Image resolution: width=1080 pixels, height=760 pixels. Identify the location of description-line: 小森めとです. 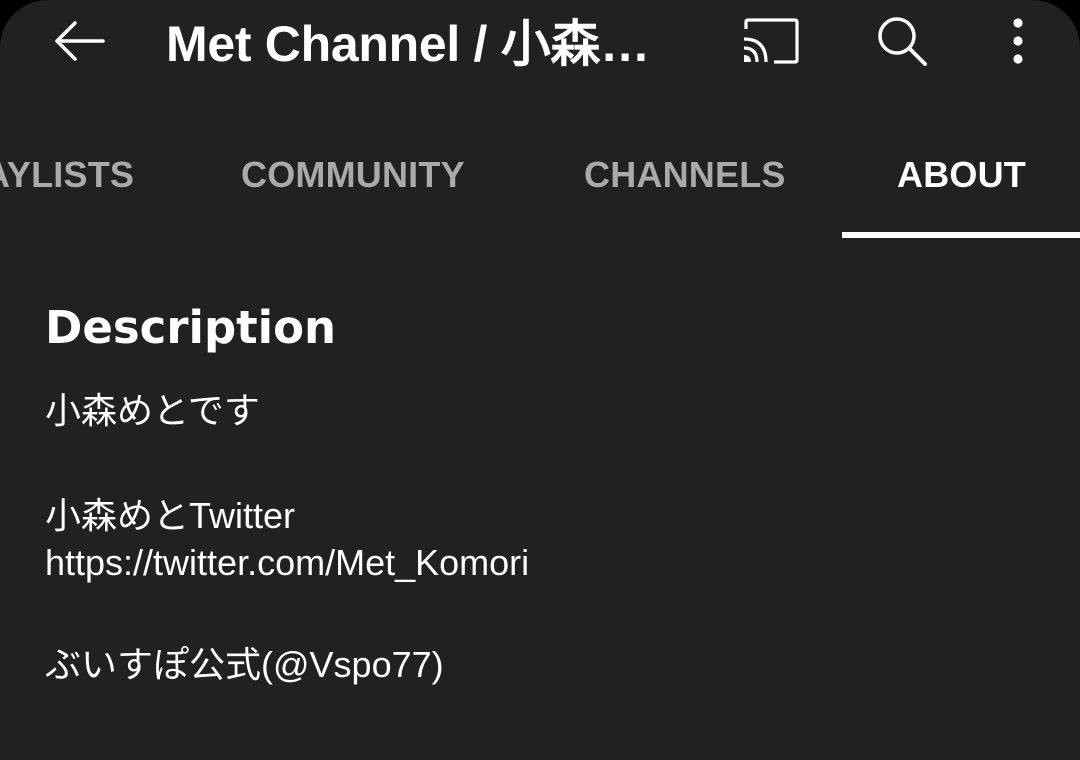
(152, 410).